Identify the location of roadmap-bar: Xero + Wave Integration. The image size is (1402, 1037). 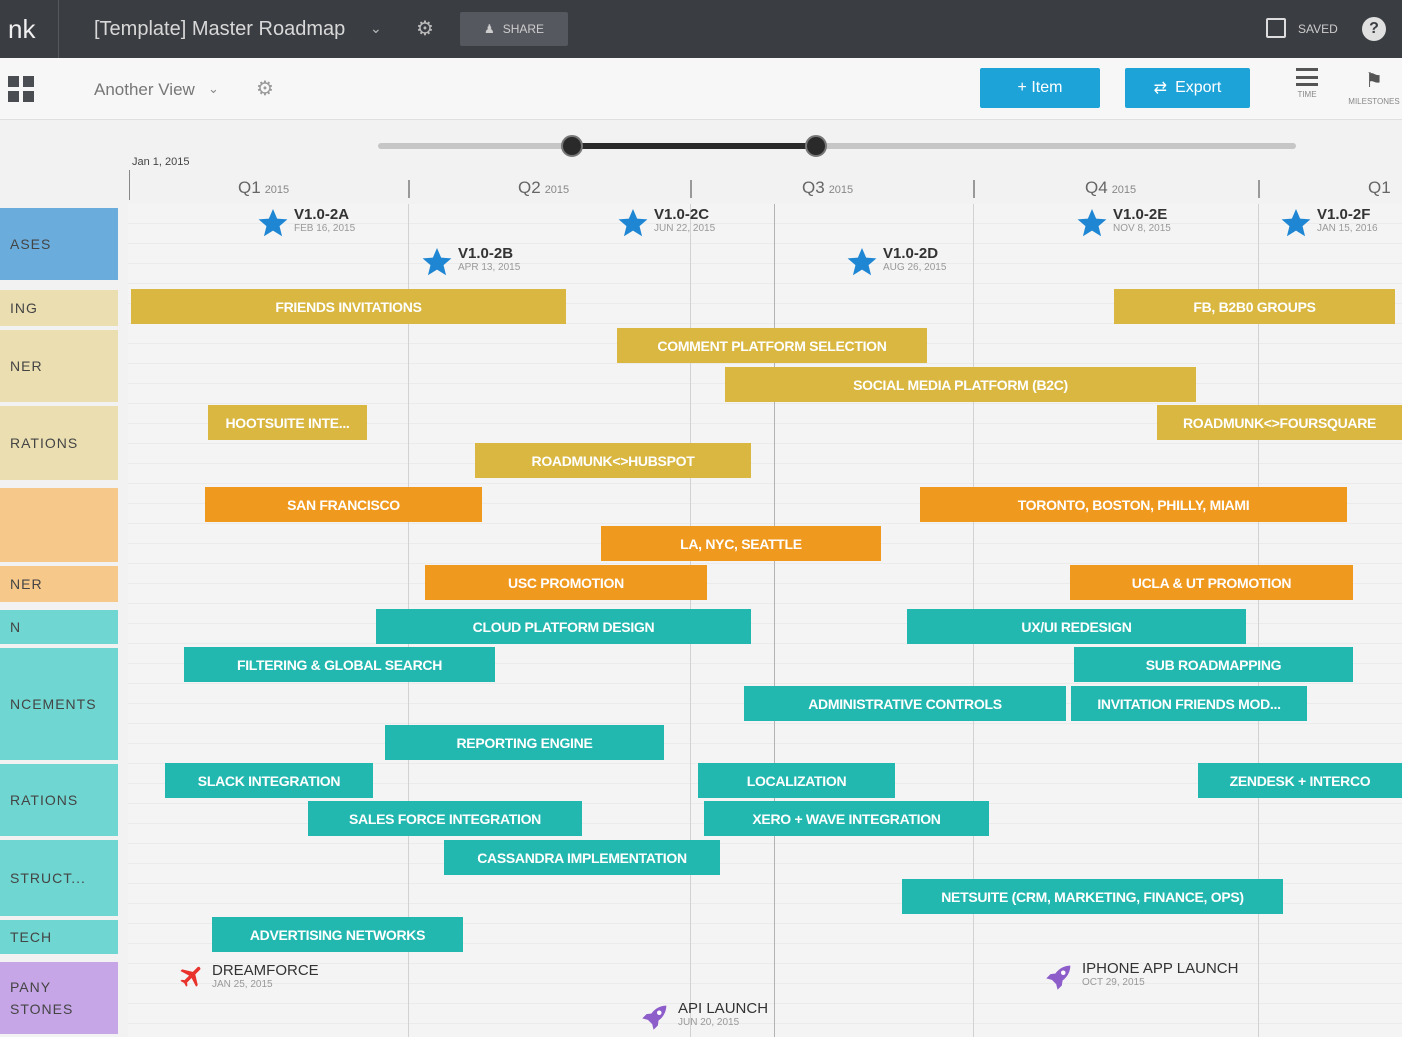
(846, 818).